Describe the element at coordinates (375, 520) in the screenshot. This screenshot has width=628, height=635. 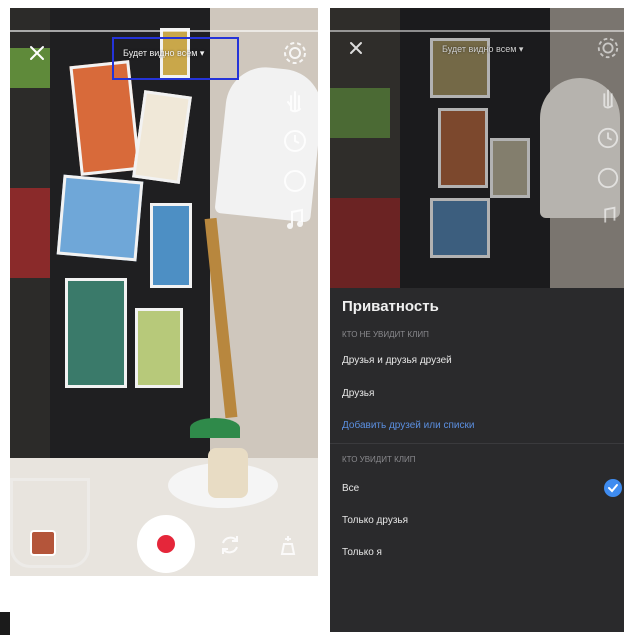
I see `show-option-friends-only: Только друзья` at that location.